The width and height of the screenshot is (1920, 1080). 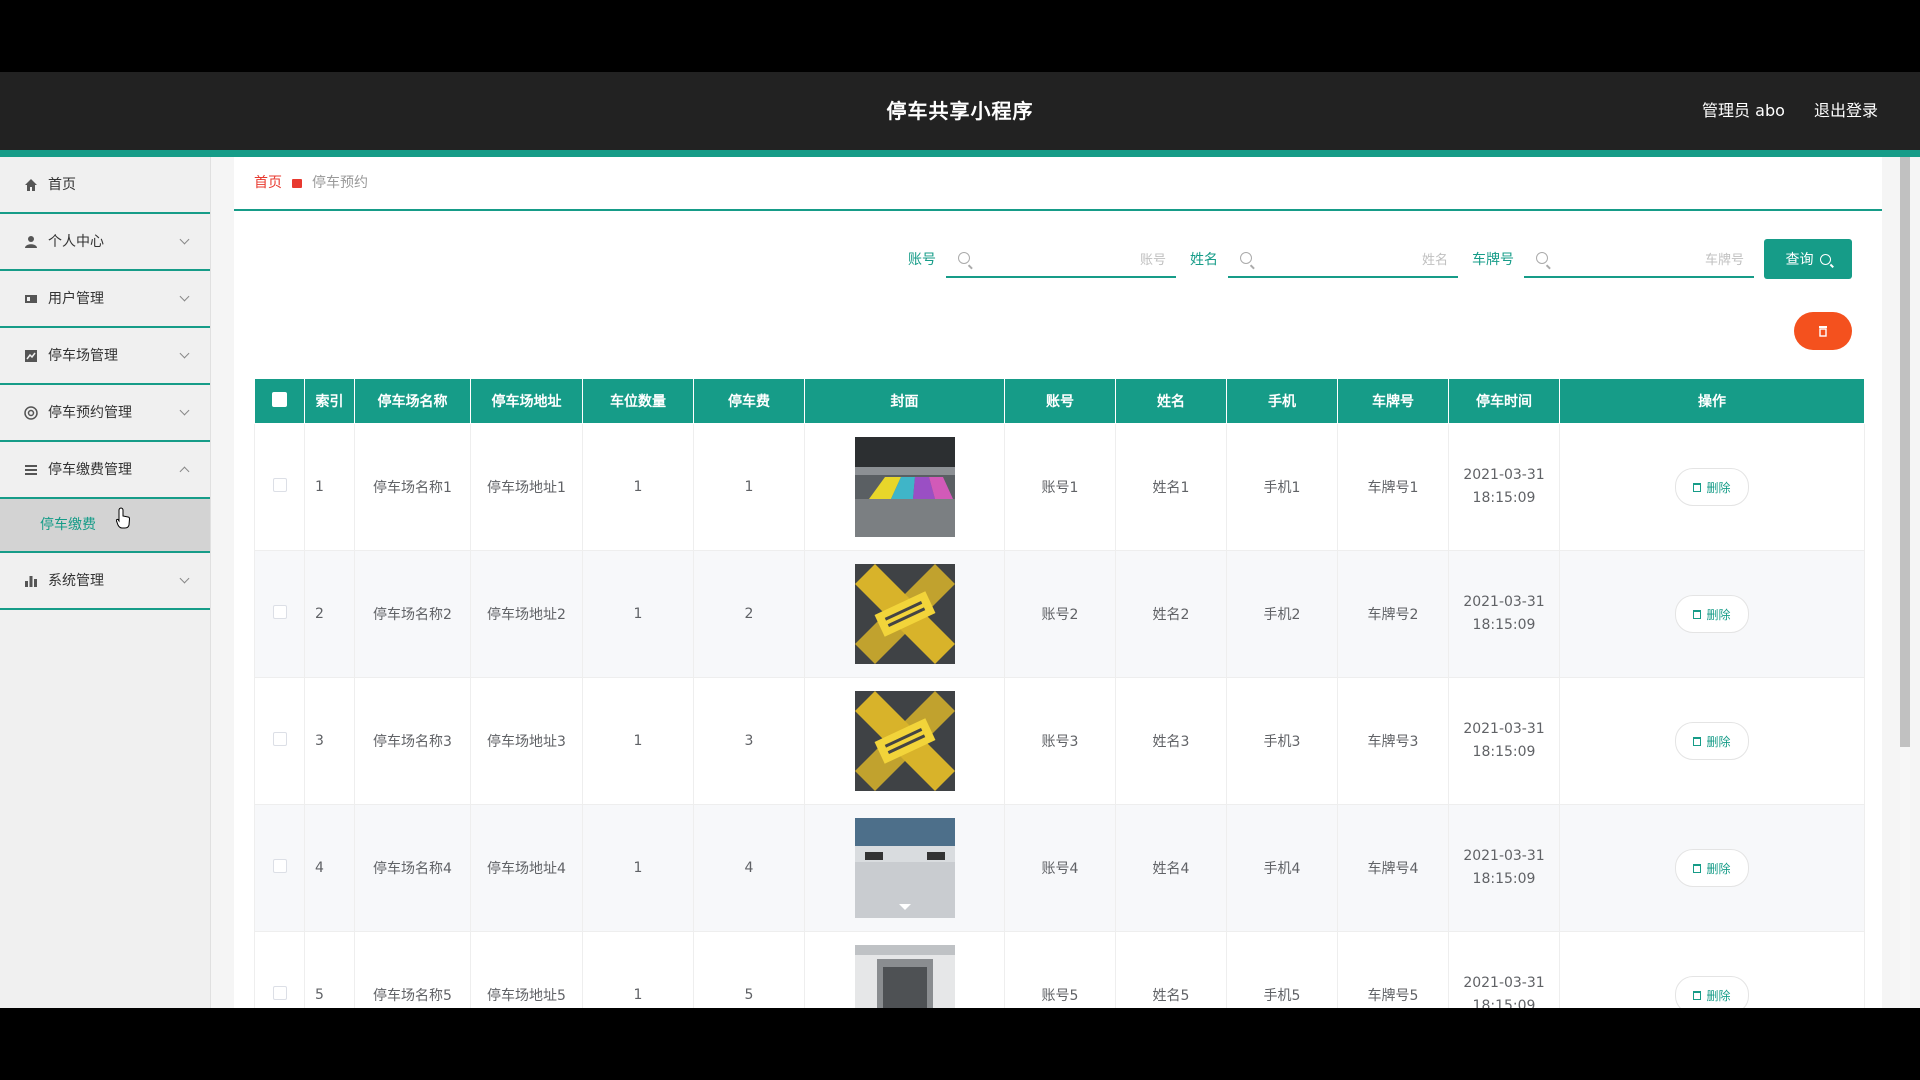 What do you see at coordinates (1171, 741) in the screenshot?
I see `name-cell: 姓名3` at bounding box center [1171, 741].